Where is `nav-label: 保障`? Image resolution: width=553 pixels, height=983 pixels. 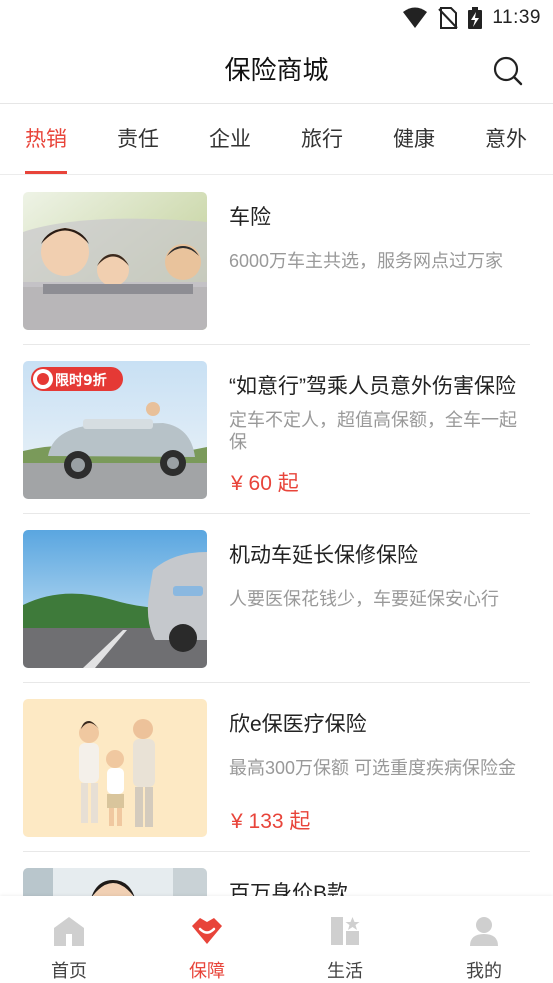
nav-label: 保障 is located at coordinates (207, 971).